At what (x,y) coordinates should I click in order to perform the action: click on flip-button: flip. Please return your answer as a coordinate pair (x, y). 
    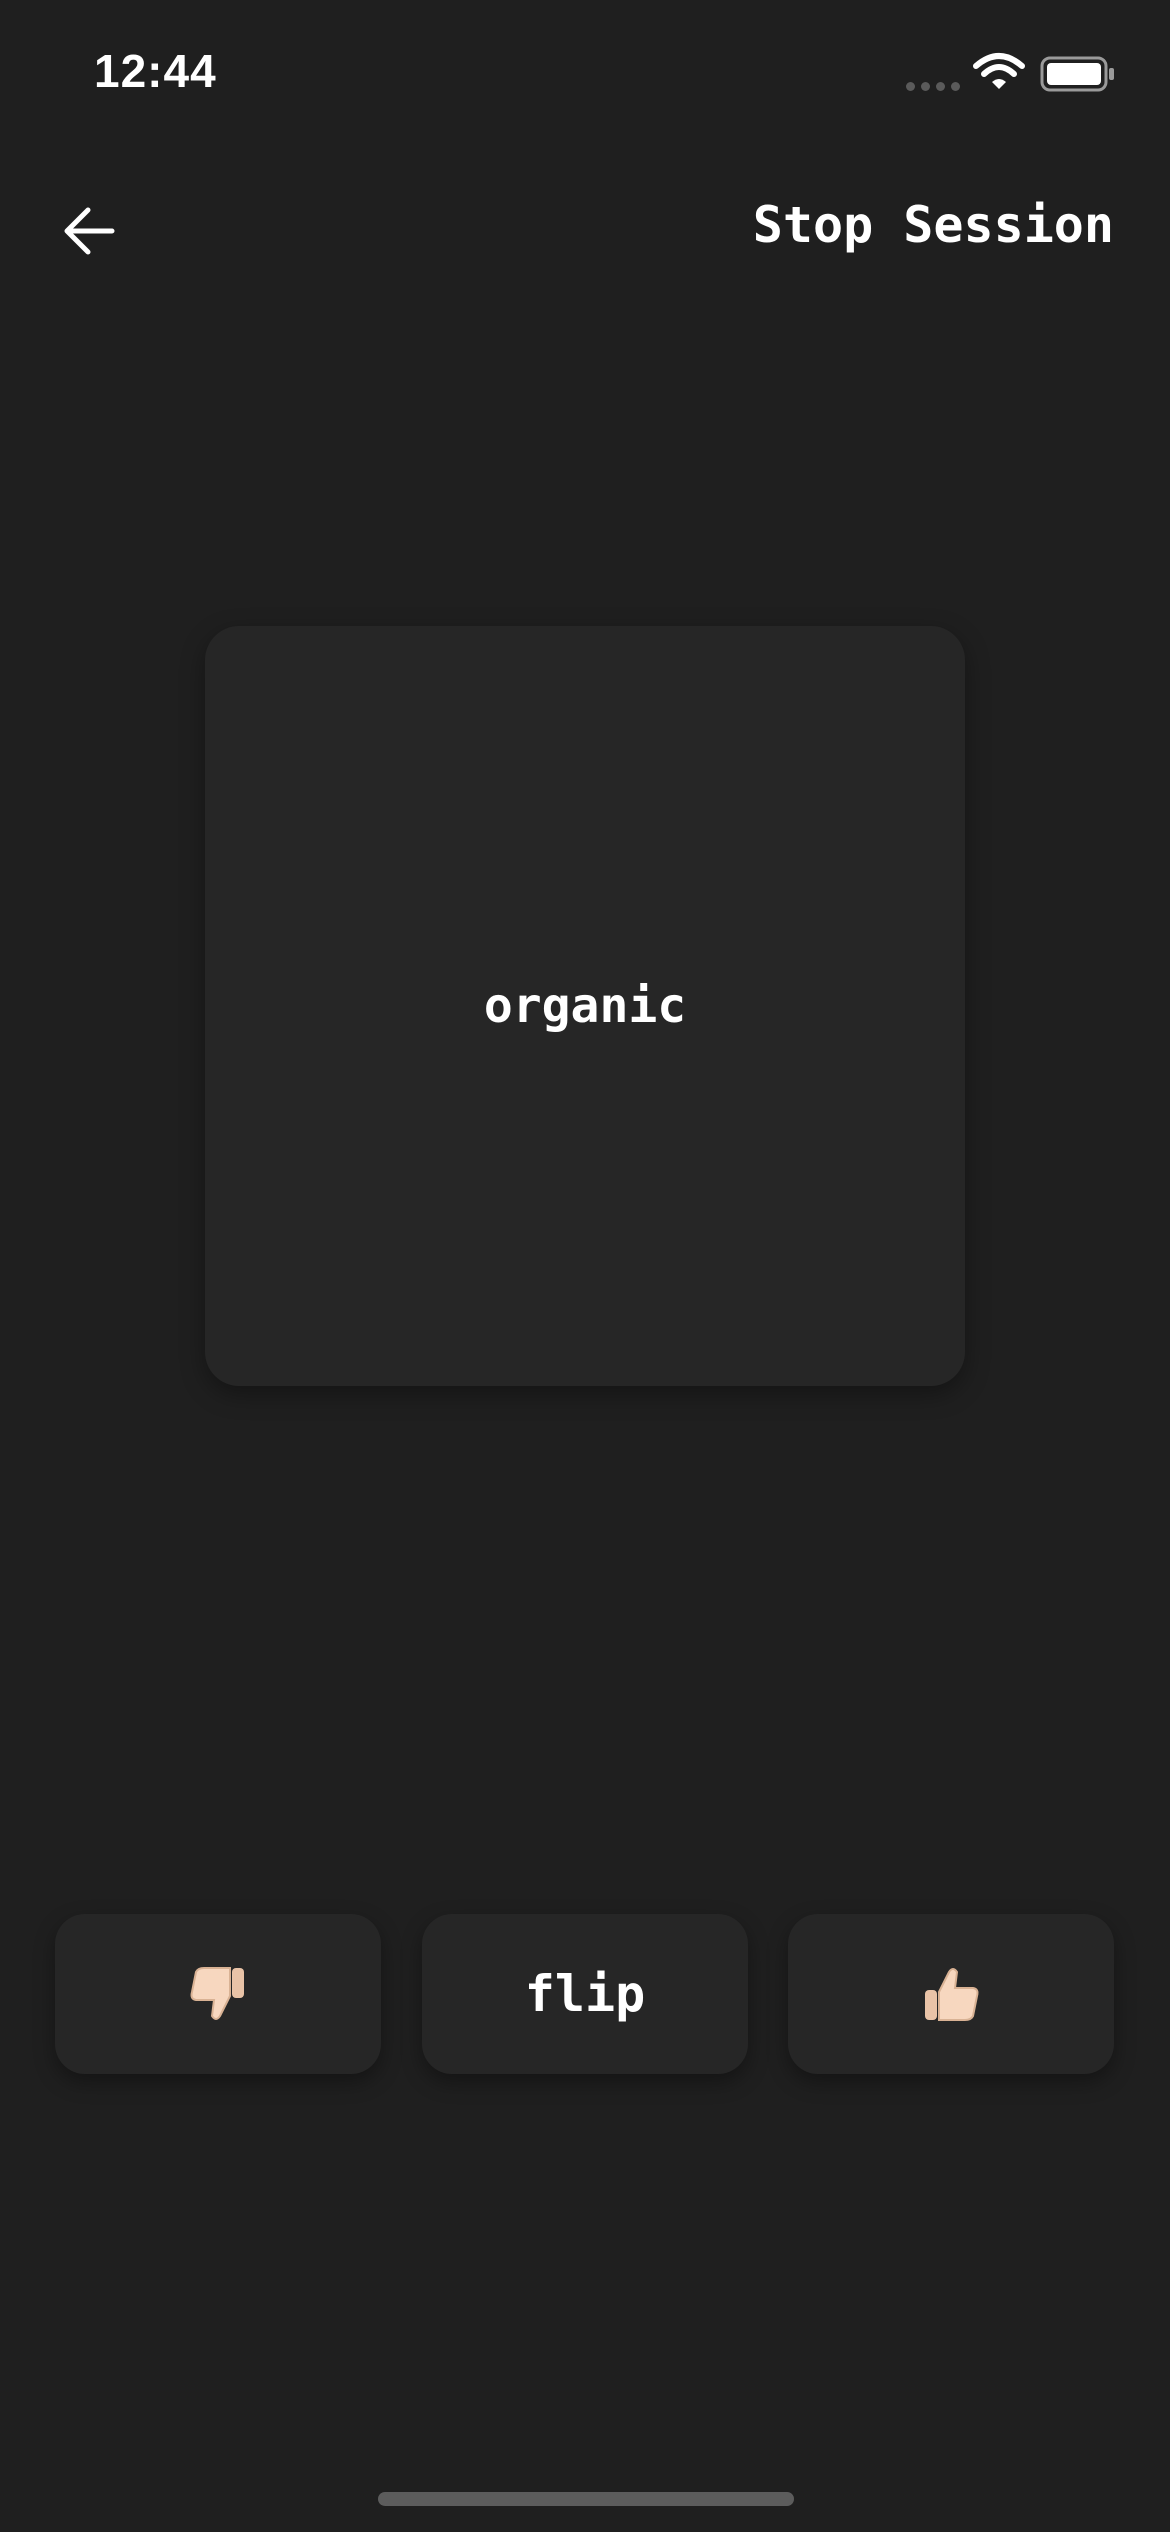
    Looking at the image, I should click on (585, 1994).